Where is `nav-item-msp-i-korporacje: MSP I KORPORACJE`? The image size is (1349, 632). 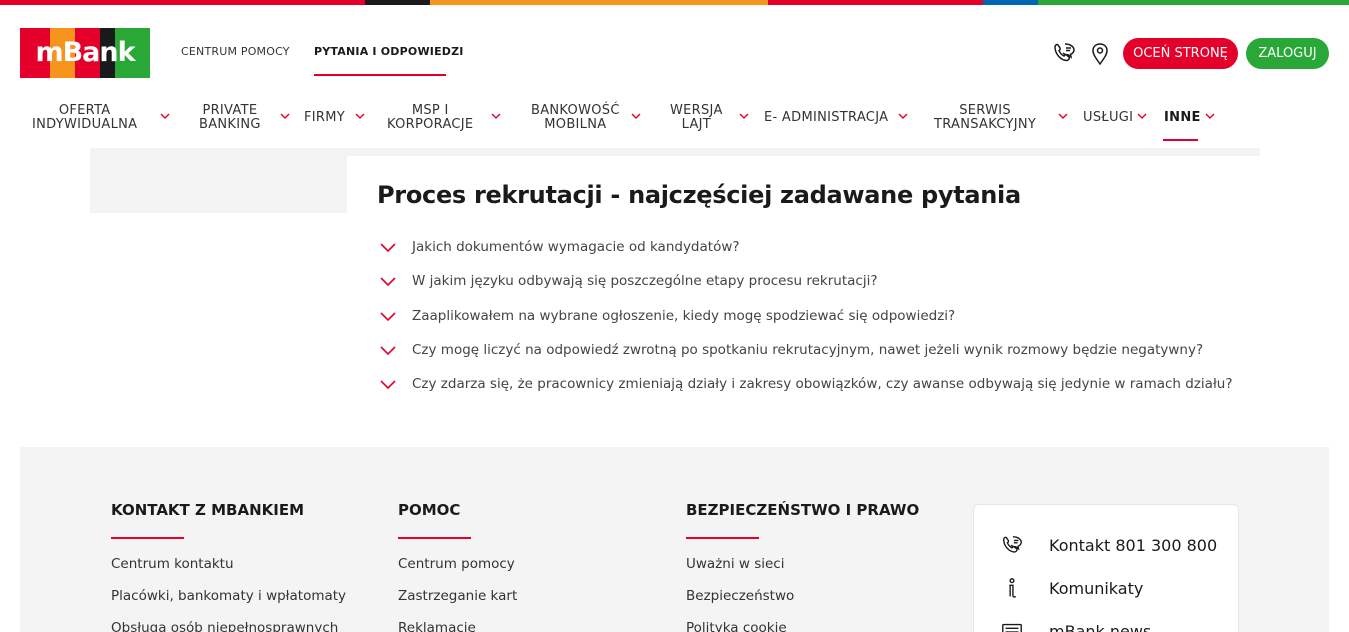
nav-item-msp-i-korporacje: MSP I KORPORACJE is located at coordinates (430, 118).